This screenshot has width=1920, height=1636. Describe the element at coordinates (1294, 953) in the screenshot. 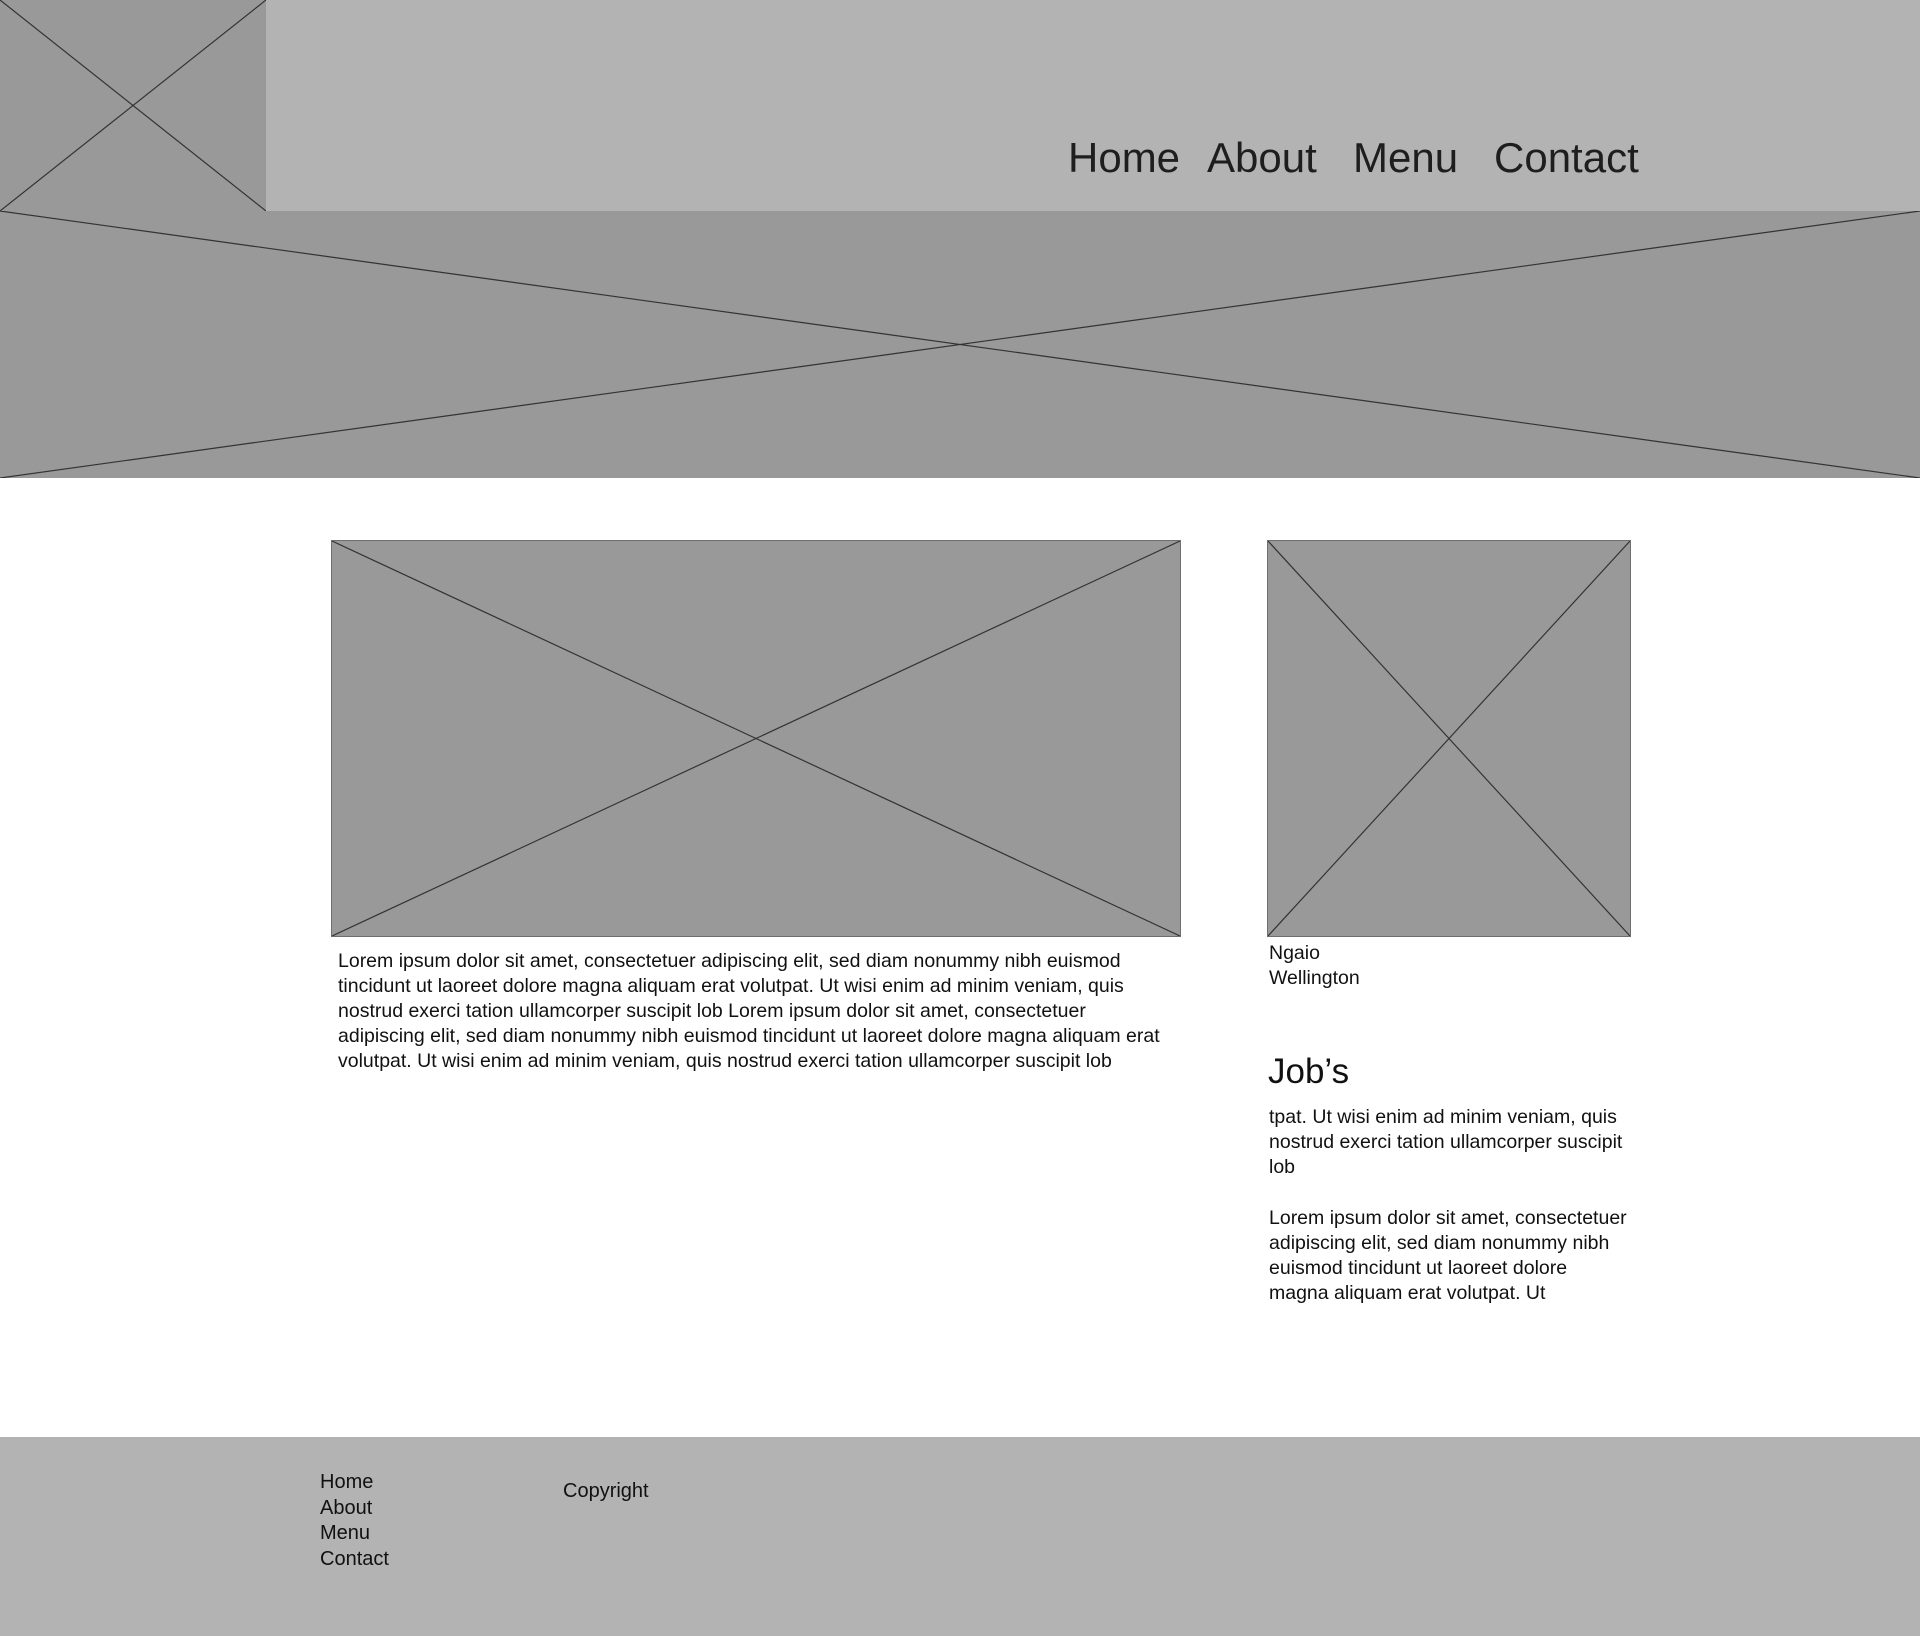

I see `location-suburb: Ngaio` at that location.